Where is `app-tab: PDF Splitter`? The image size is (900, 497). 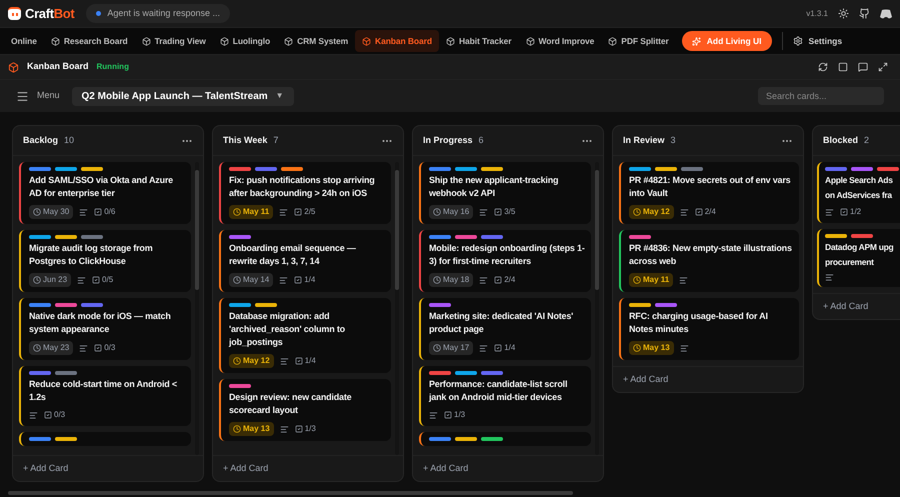 app-tab: PDF Splitter is located at coordinates (638, 41).